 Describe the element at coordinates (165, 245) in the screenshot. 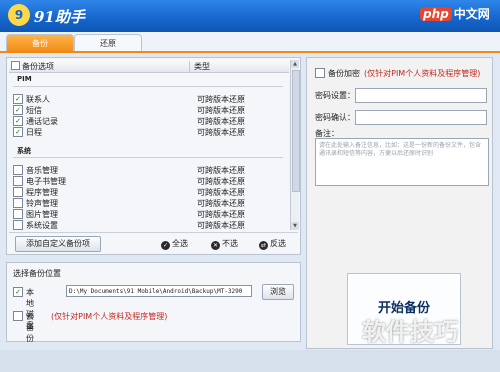

I see `check-all-icon: ✓` at that location.